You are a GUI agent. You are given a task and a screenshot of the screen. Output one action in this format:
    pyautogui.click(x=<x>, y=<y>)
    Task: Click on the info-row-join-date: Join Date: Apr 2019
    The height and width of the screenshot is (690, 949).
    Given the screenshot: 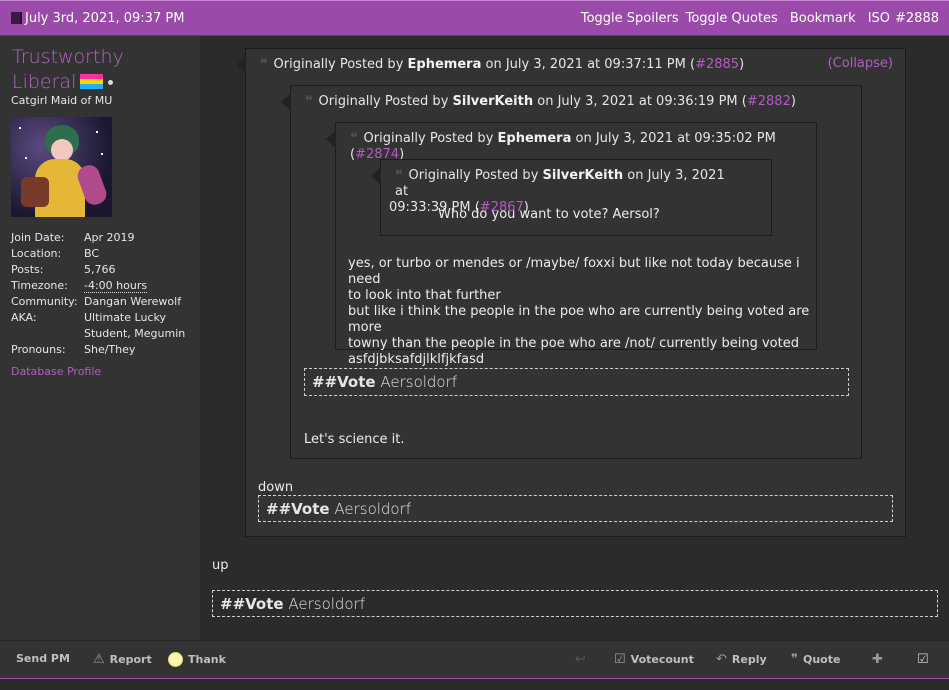 What is the action you would take?
    pyautogui.click(x=73, y=237)
    